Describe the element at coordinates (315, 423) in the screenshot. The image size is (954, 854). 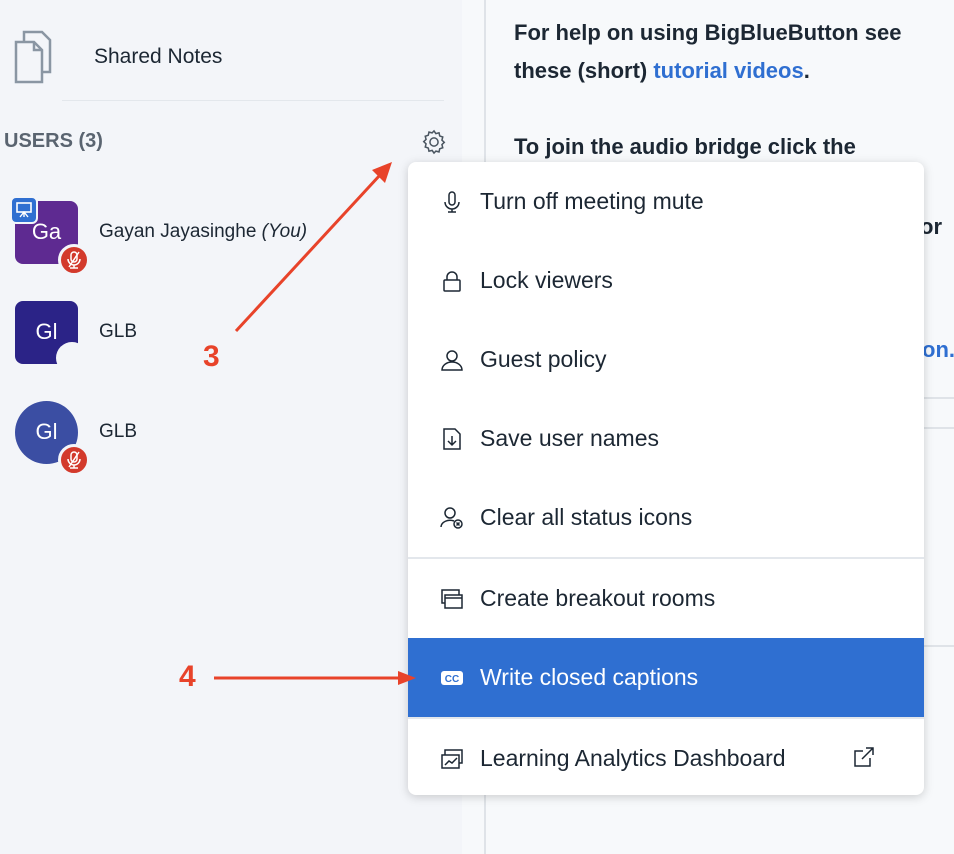
I see `annotation-arrows` at that location.